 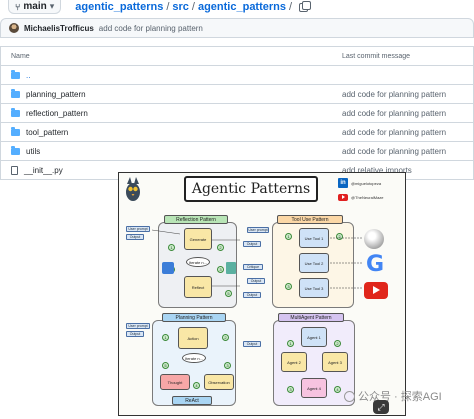 I want to click on copy-path-icon, so click(x=305, y=6).